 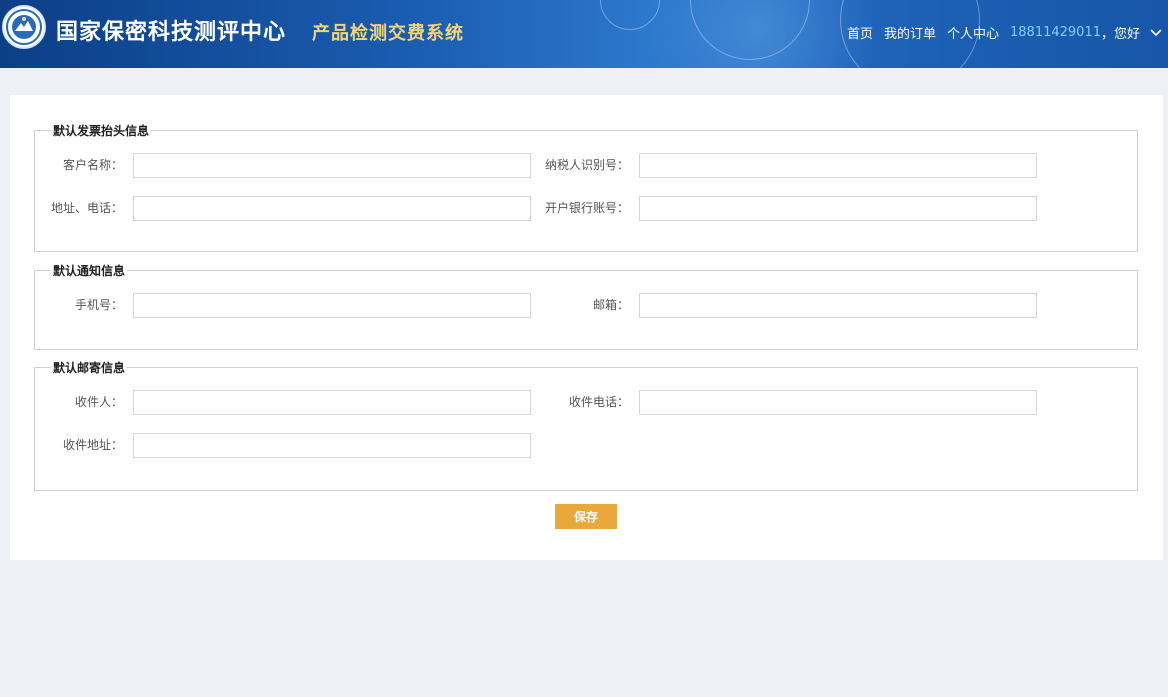 What do you see at coordinates (92, 165) in the screenshot?
I see `customer-name-label: 客户名称：` at bounding box center [92, 165].